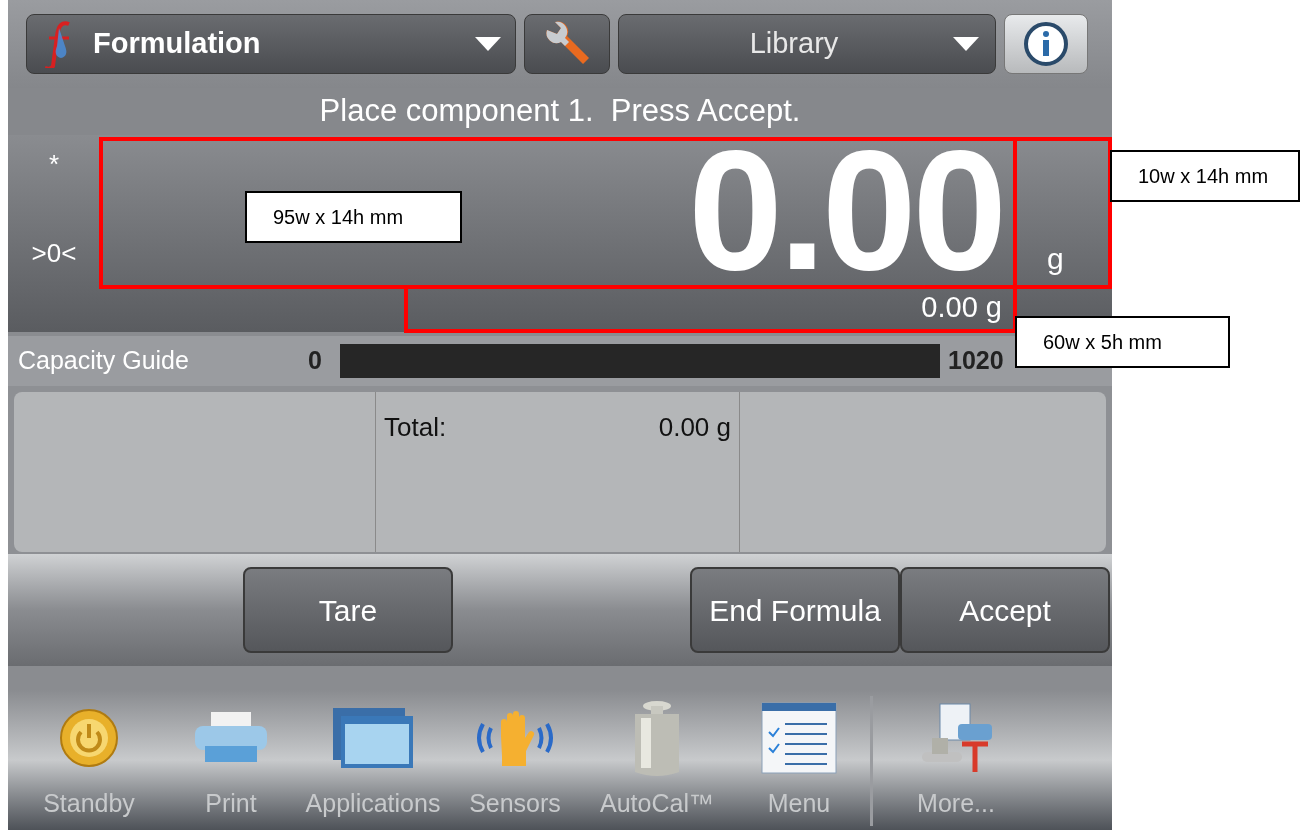  I want to click on secondary-weight-reading: 0.00 g, so click(961, 308).